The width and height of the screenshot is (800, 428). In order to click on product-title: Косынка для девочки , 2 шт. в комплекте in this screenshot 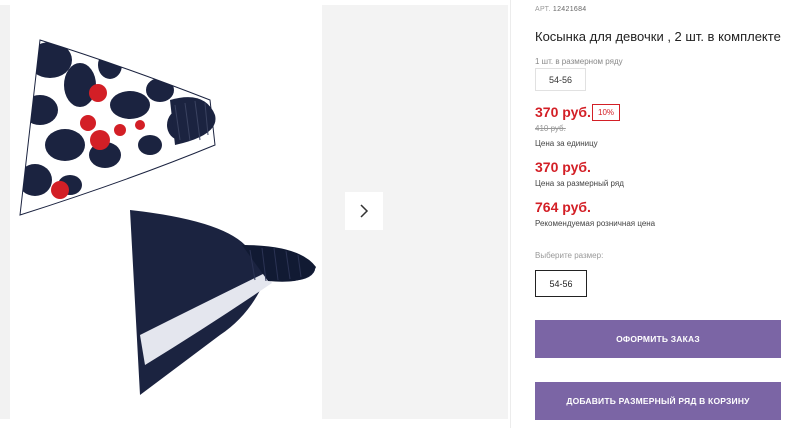, I will do `click(658, 36)`.